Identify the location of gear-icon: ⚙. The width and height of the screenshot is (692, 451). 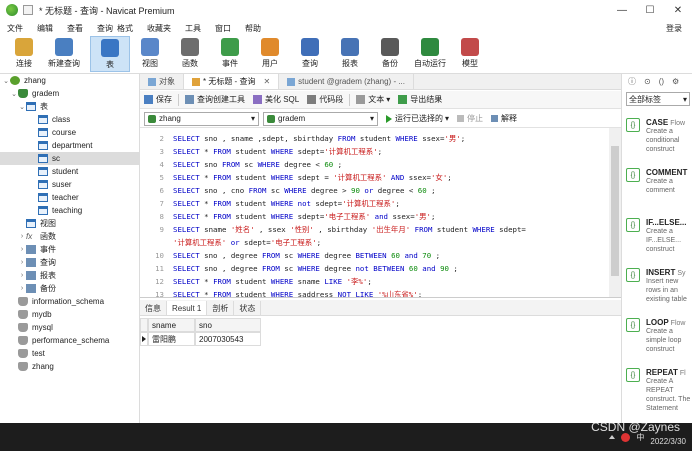
(675, 81).